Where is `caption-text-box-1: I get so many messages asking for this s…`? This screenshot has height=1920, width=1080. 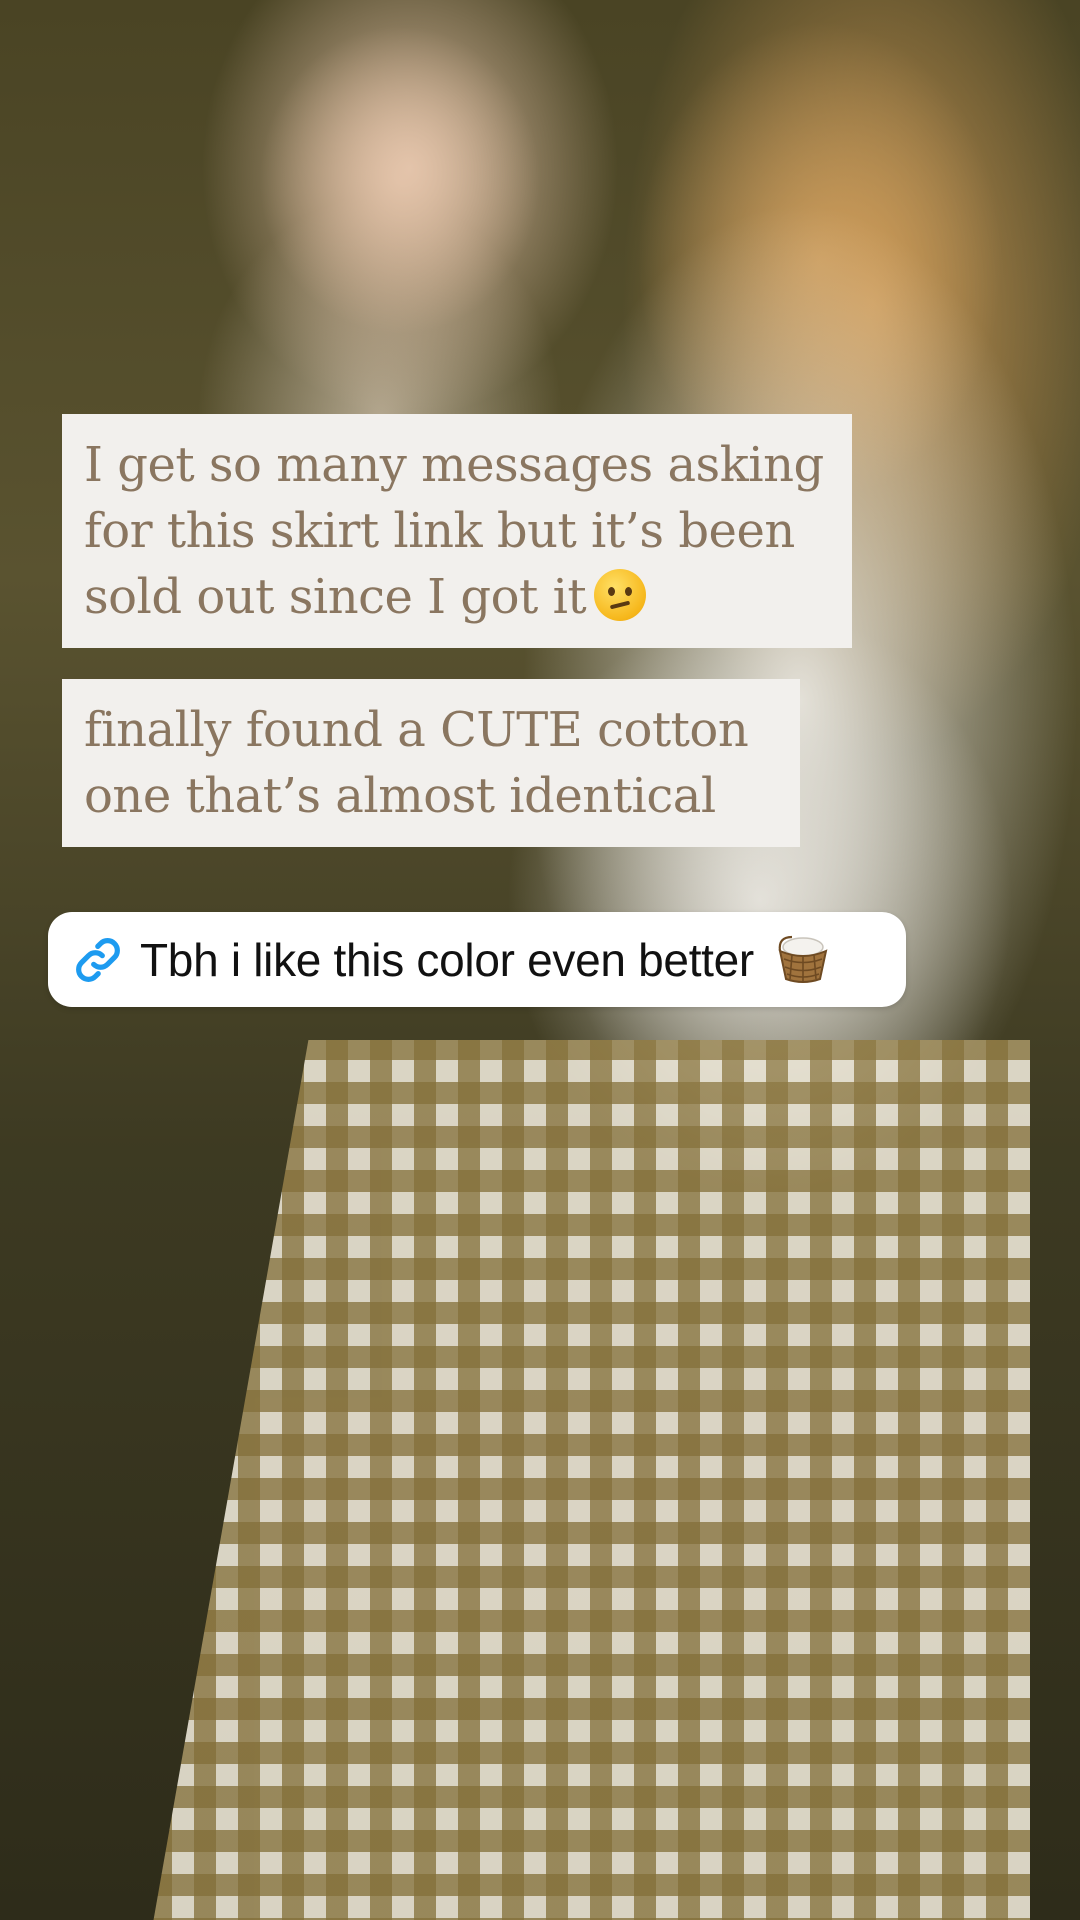
caption-text-box-1: I get so many messages asking for this s… is located at coordinates (457, 531).